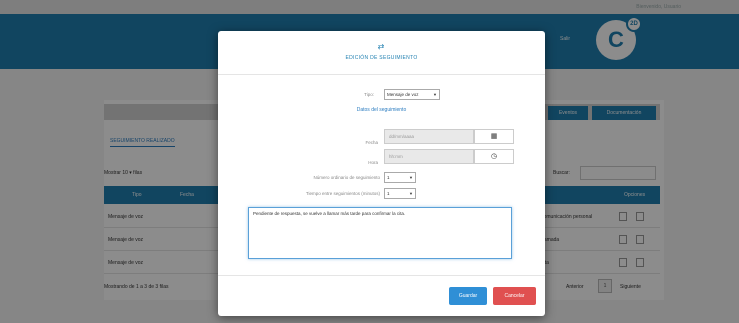  Describe the element at coordinates (373, 162) in the screenshot. I see `hora-label: Hora` at that location.